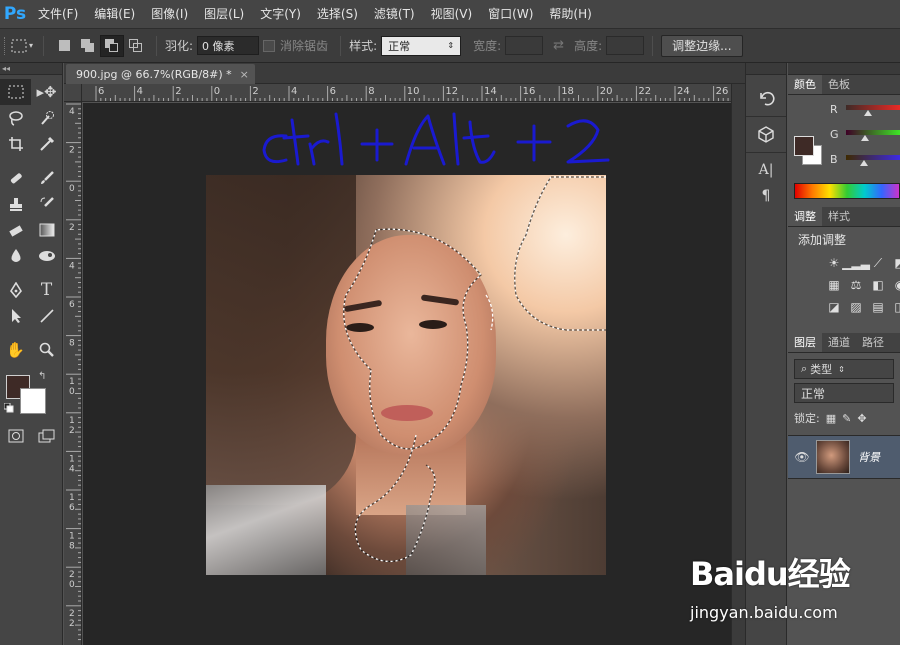  I want to click on paragraph-icon: ¶, so click(766, 196).